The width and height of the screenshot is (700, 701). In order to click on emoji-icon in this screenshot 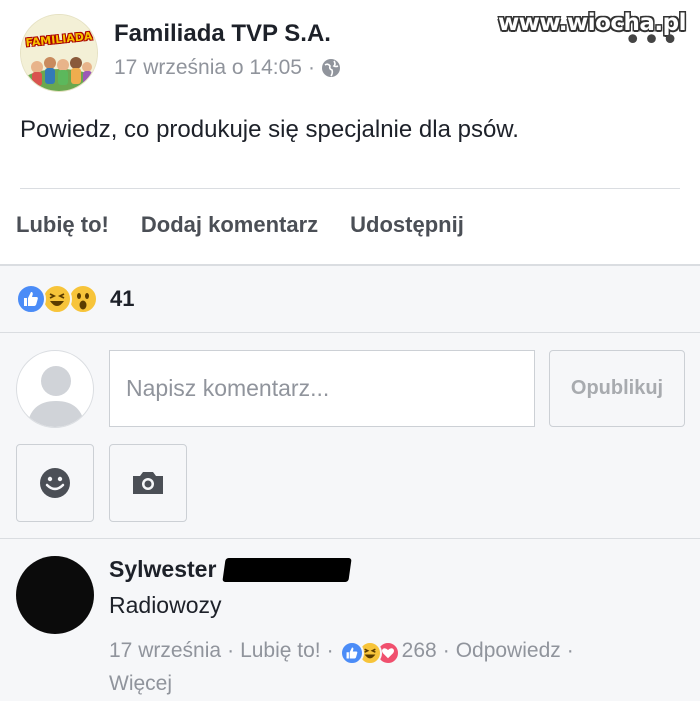, I will do `click(55, 483)`.